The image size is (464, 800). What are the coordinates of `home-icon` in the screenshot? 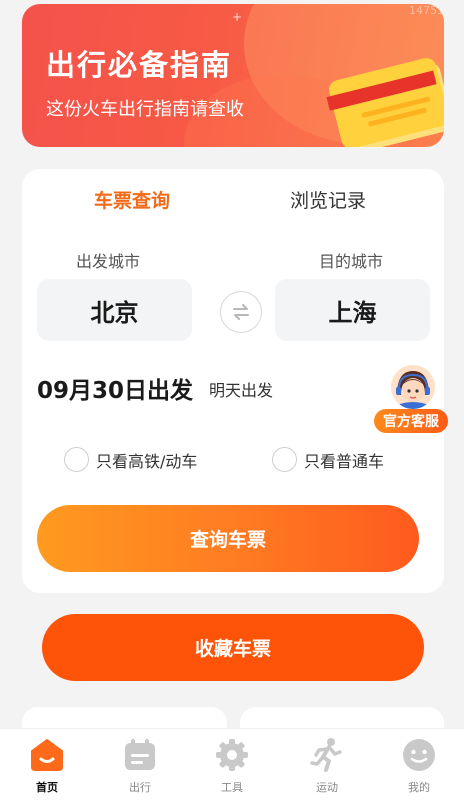 It's located at (47, 755).